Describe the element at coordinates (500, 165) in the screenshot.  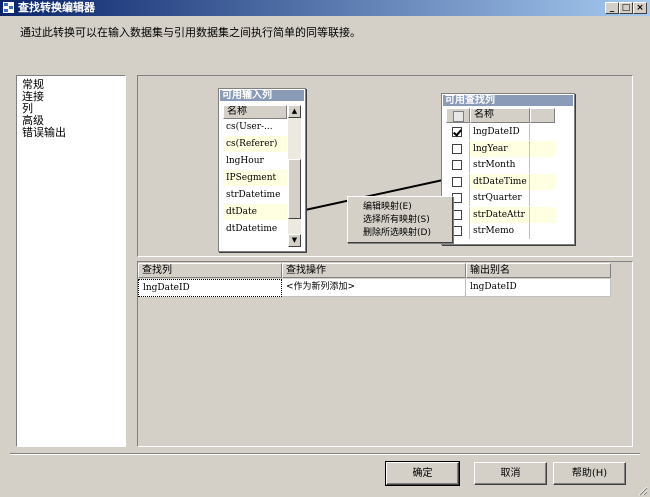
I see `lookup-row-name: strMonth` at that location.